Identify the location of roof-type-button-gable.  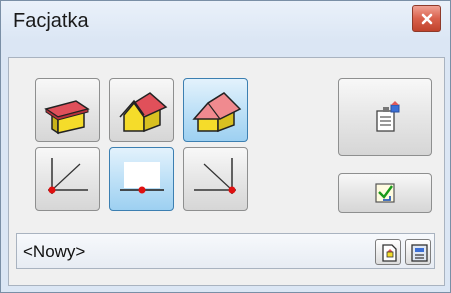
(141, 110).